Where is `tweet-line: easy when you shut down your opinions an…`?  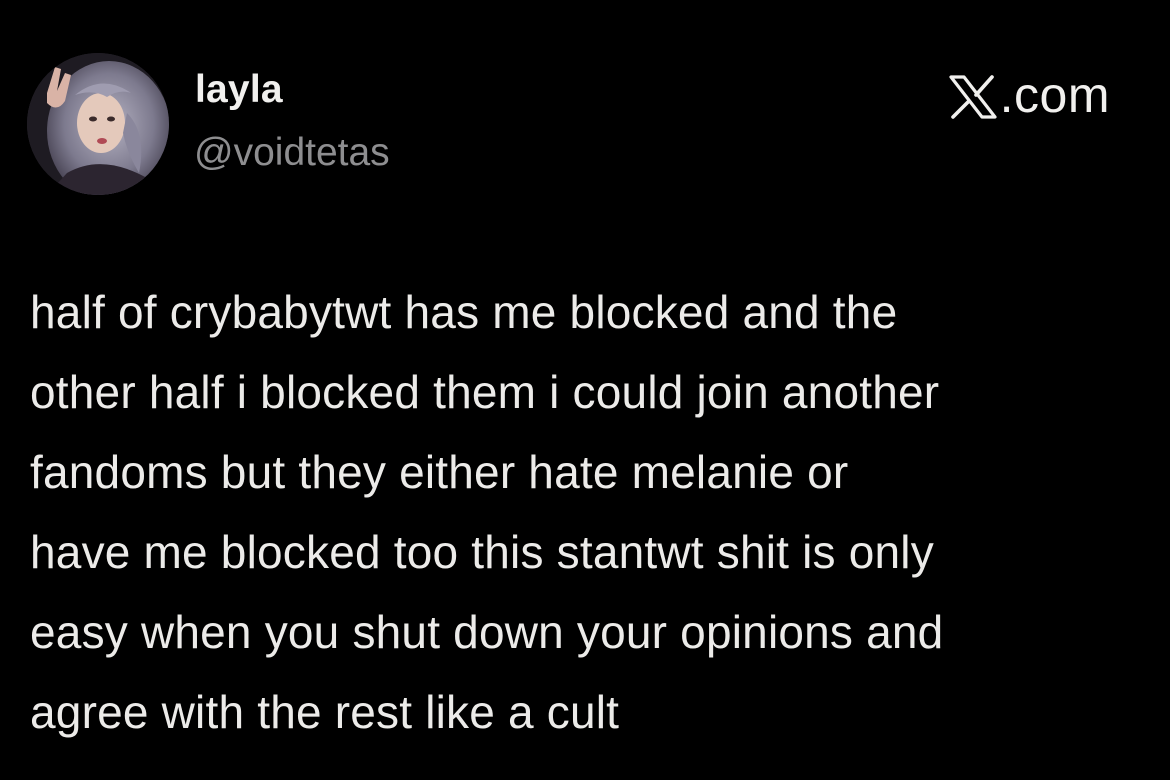 tweet-line: easy when you shut down your opinions an… is located at coordinates (487, 632).